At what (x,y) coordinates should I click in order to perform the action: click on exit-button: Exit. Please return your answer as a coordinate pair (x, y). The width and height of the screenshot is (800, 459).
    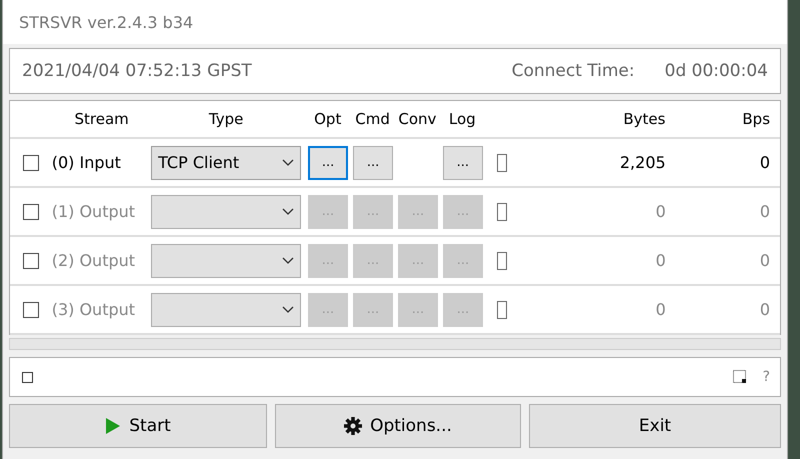
    Looking at the image, I should click on (655, 426).